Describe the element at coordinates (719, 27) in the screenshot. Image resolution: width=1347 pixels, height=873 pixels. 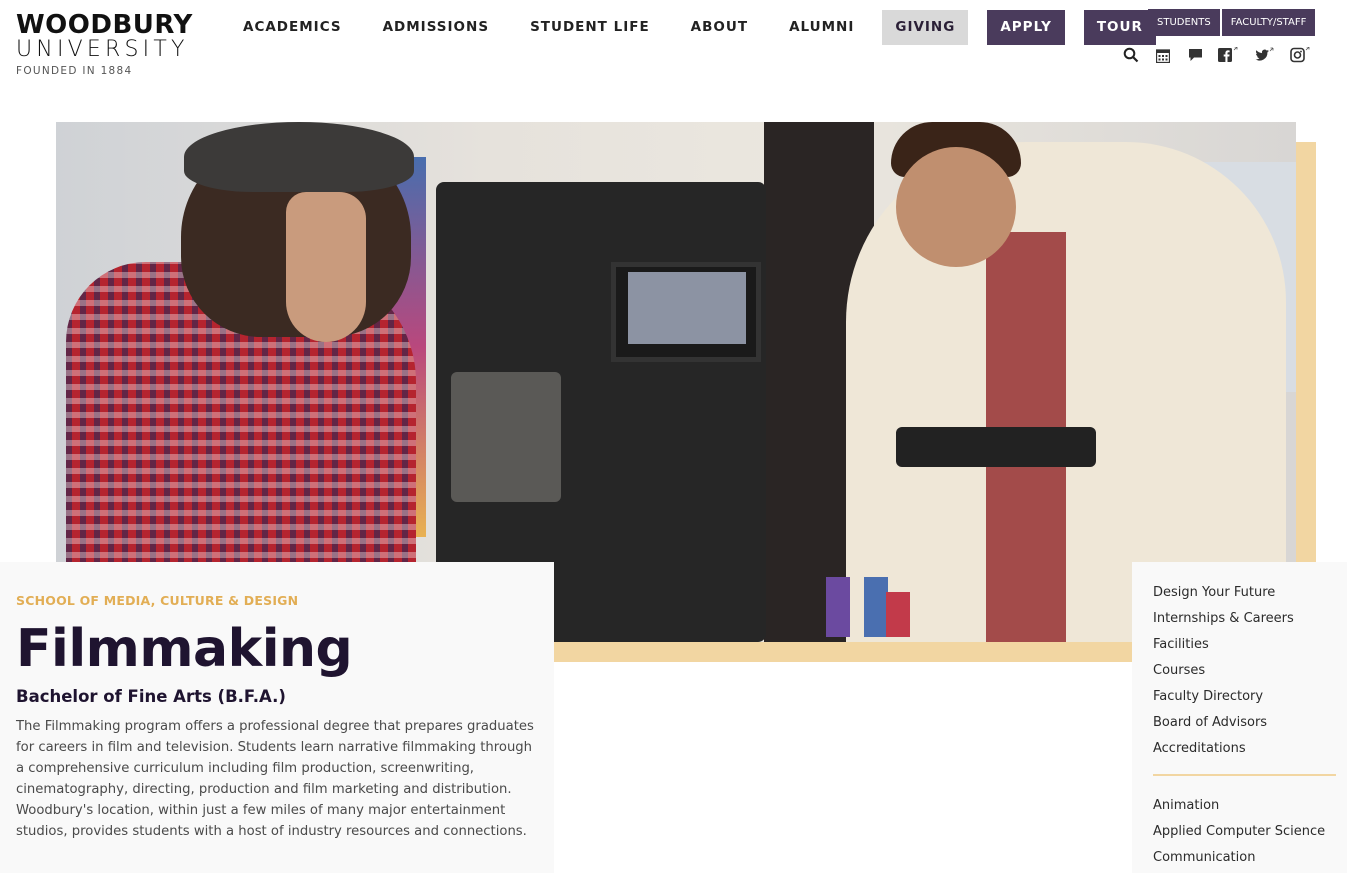
I see `nav-about: ABOUT` at that location.